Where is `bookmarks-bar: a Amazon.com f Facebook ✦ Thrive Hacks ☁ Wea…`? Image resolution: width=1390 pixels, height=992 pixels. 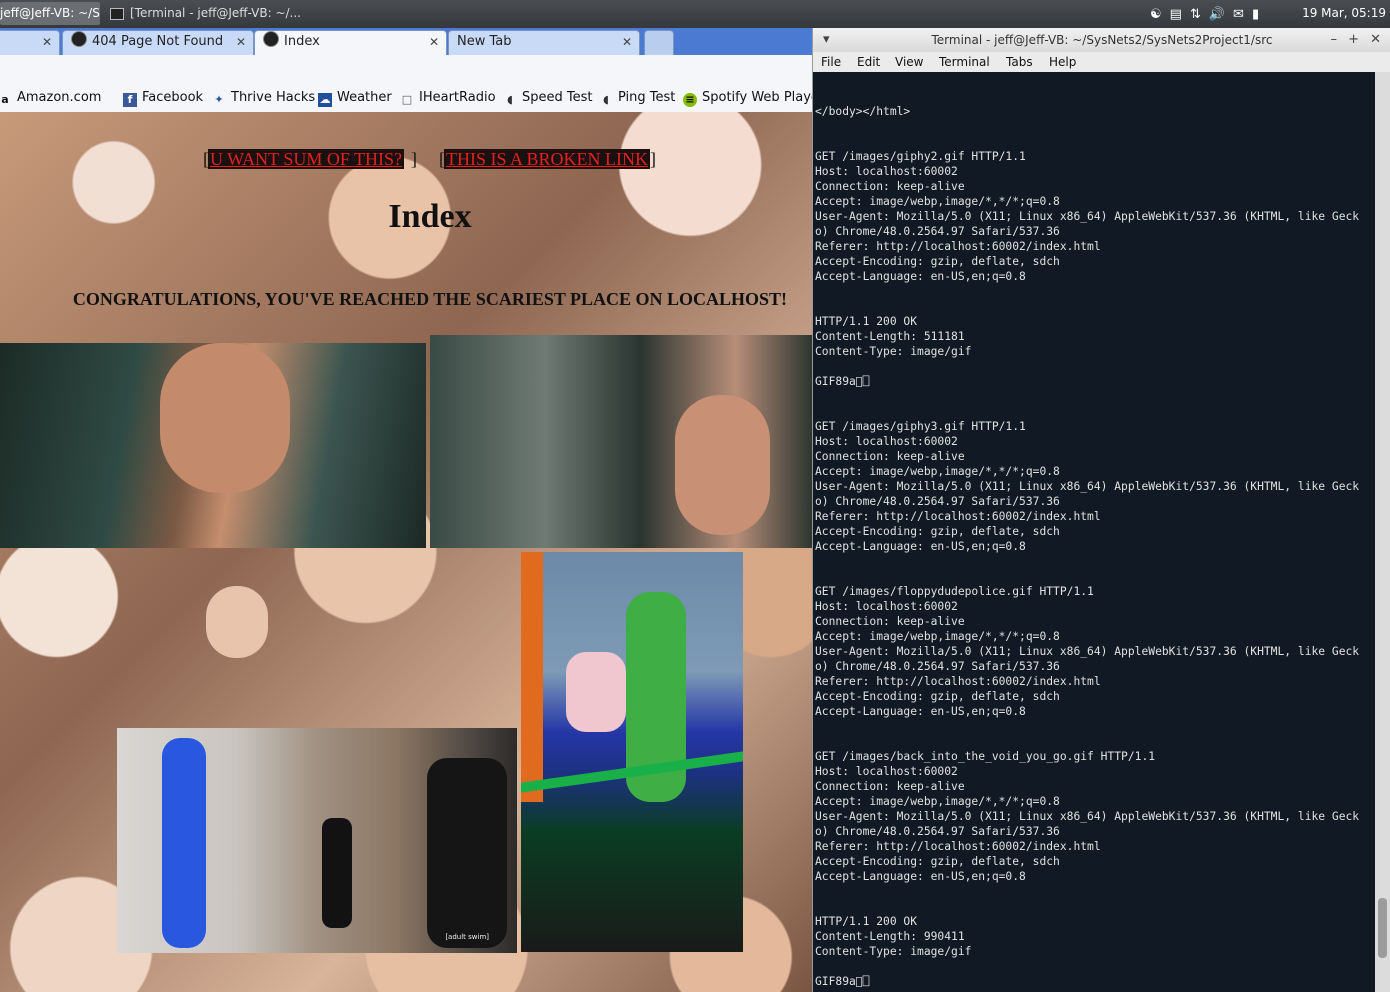
bookmarks-bar: a Amazon.com f Facebook ✦ Thrive Hacks ☁ Wea… is located at coordinates (406, 99).